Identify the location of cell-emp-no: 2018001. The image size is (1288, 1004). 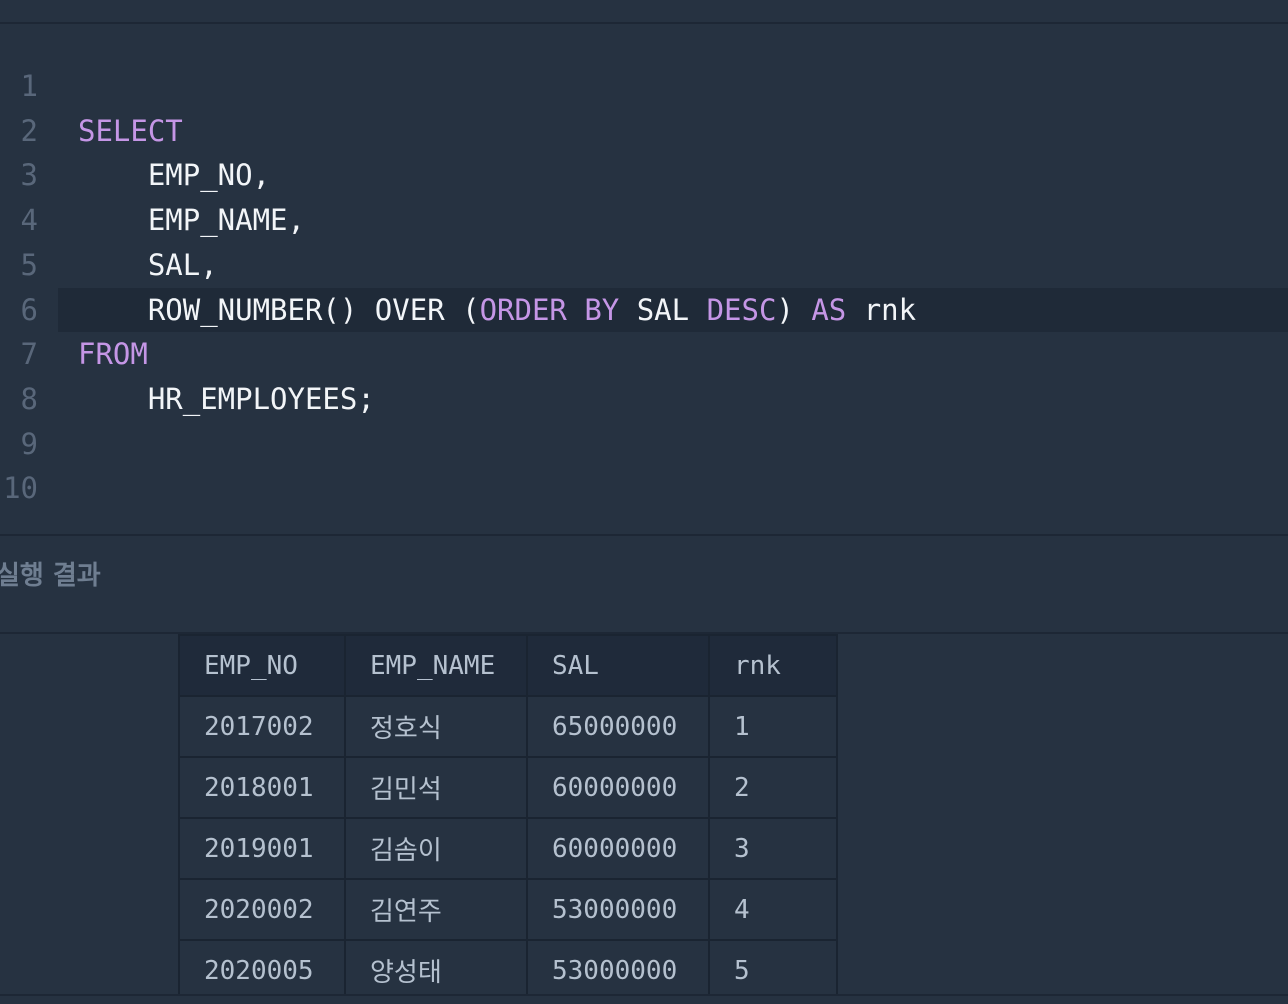
(262, 787).